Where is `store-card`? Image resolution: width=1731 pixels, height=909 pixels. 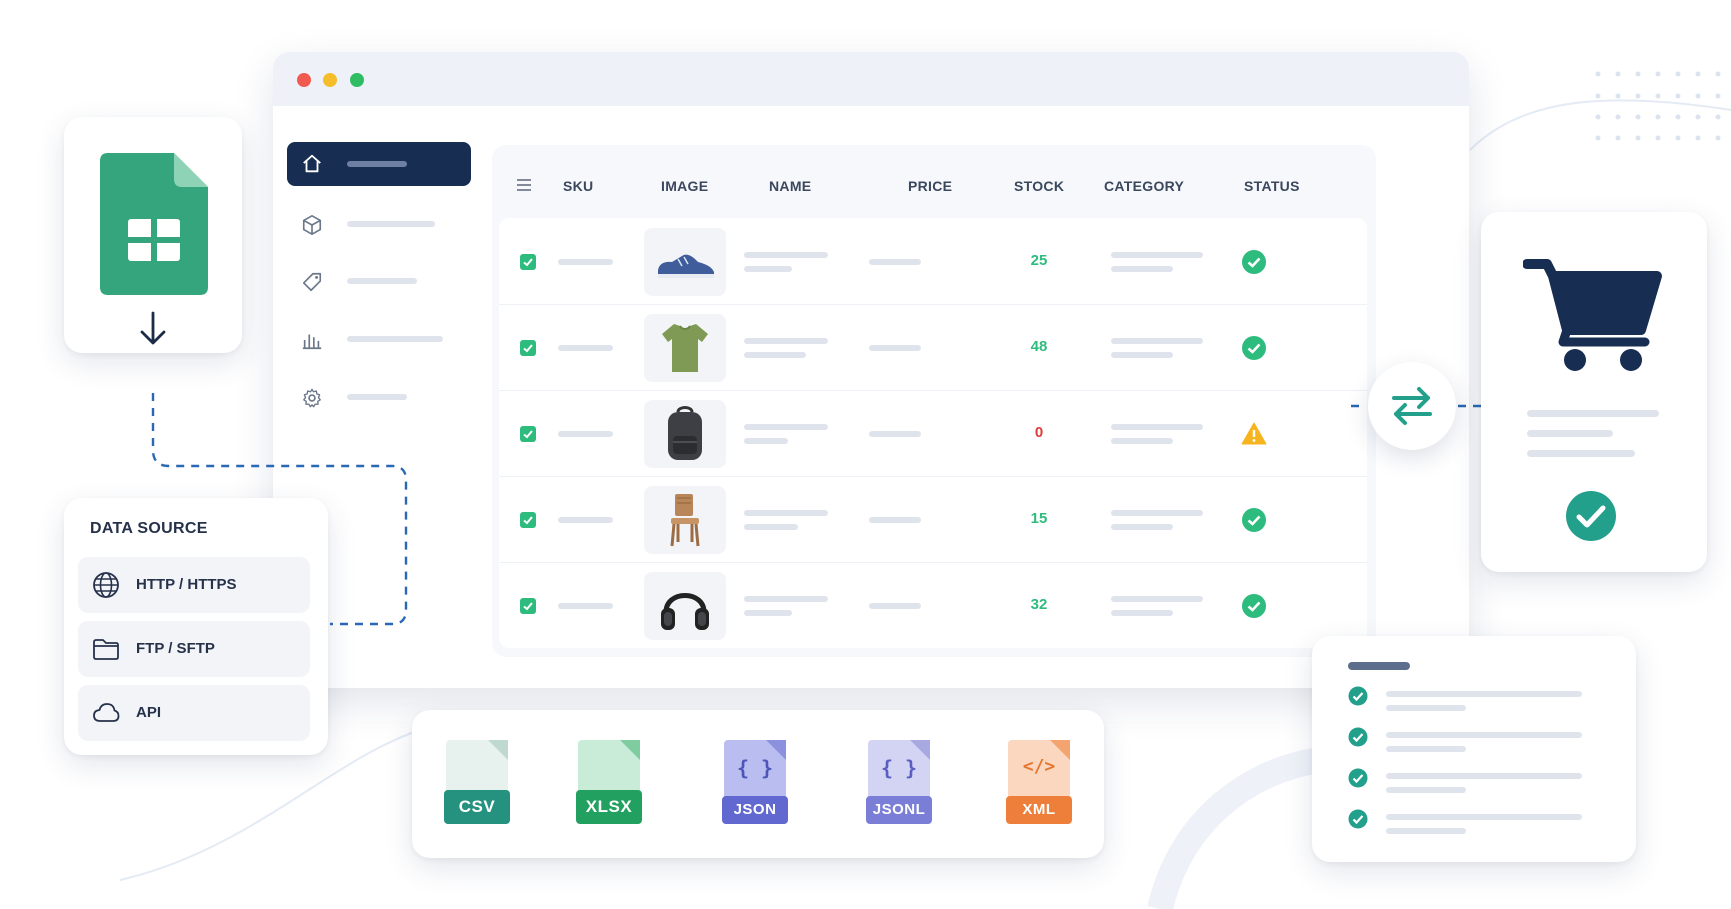 store-card is located at coordinates (1594, 392).